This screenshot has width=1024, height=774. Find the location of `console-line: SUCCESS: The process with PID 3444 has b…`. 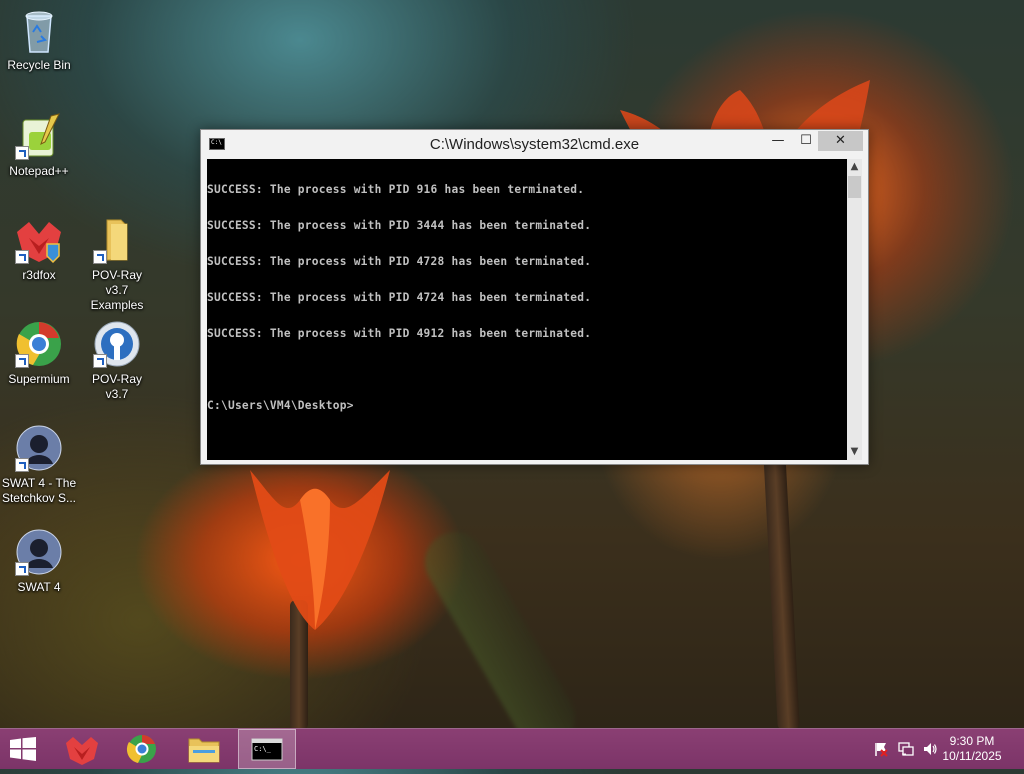

console-line: SUCCESS: The process with PID 3444 has b… is located at coordinates (399, 225).